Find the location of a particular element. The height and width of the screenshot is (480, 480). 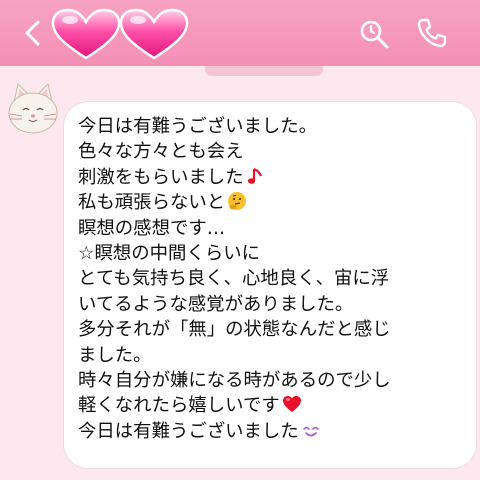

message-line: 今日は有難うございました is located at coordinates (276, 431).